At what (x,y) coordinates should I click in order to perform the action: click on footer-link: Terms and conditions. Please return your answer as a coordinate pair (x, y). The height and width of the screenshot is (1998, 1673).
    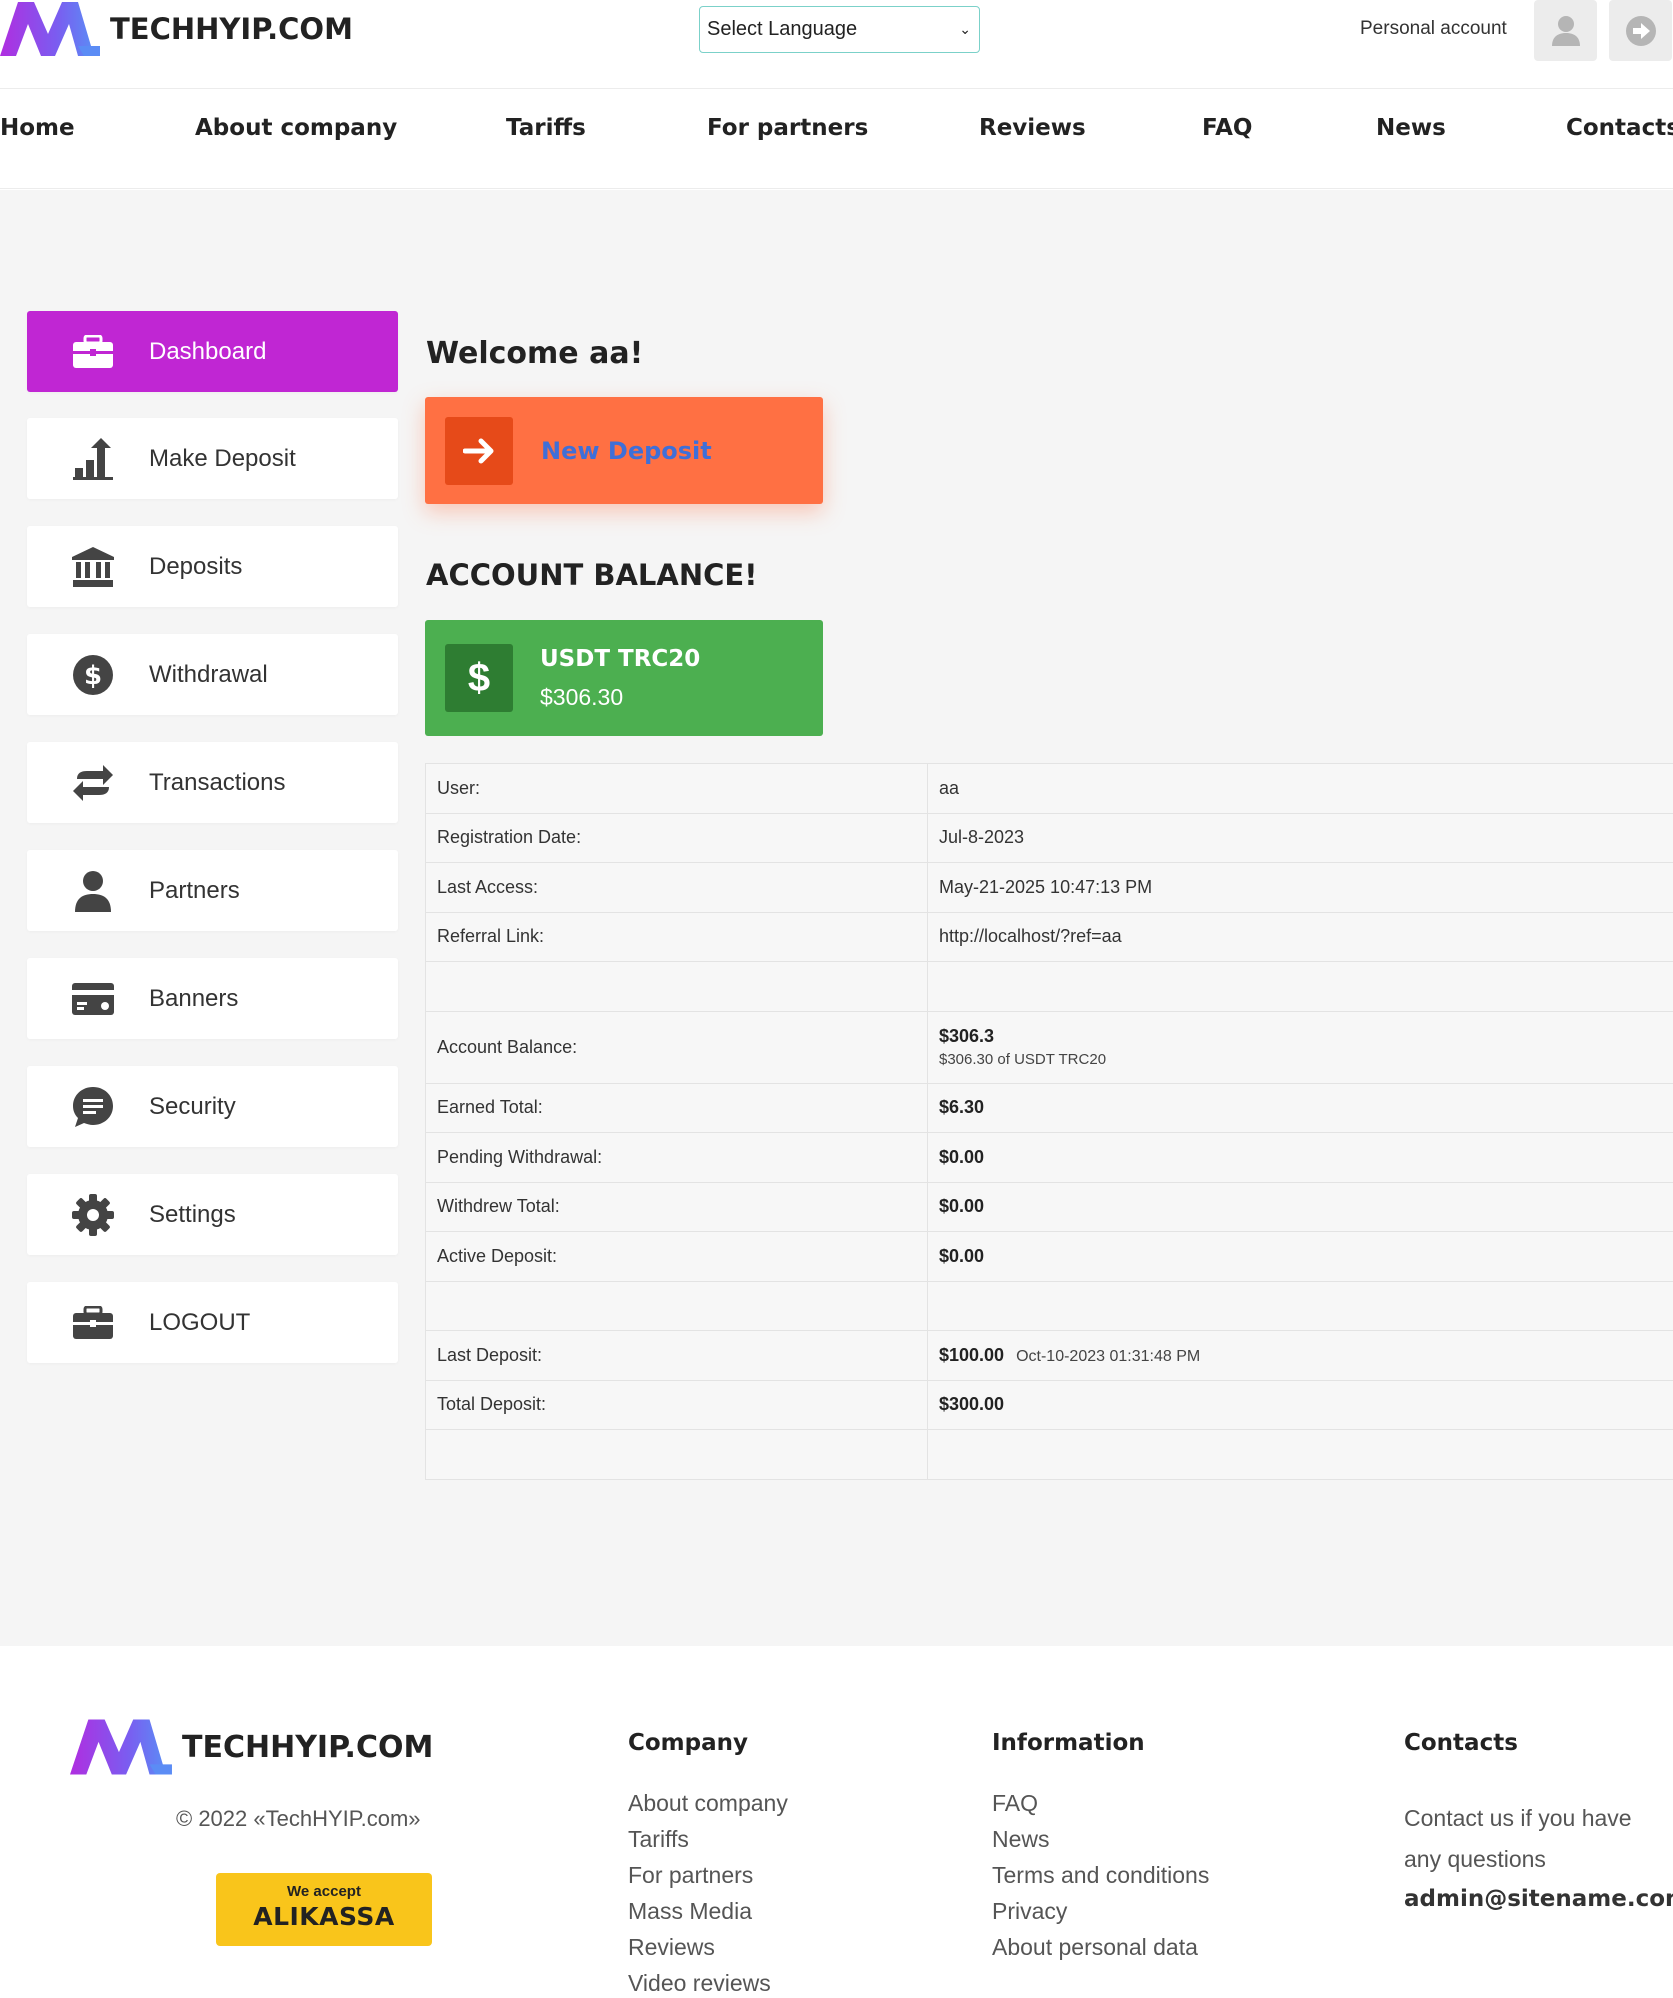
    Looking at the image, I should click on (1100, 1880).